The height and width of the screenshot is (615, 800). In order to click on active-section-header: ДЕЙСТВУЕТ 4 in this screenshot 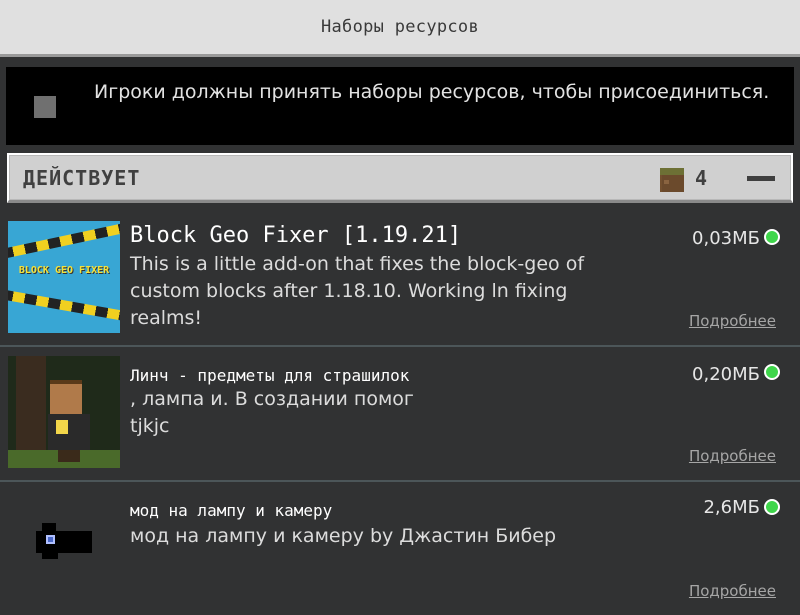, I will do `click(400, 178)`.